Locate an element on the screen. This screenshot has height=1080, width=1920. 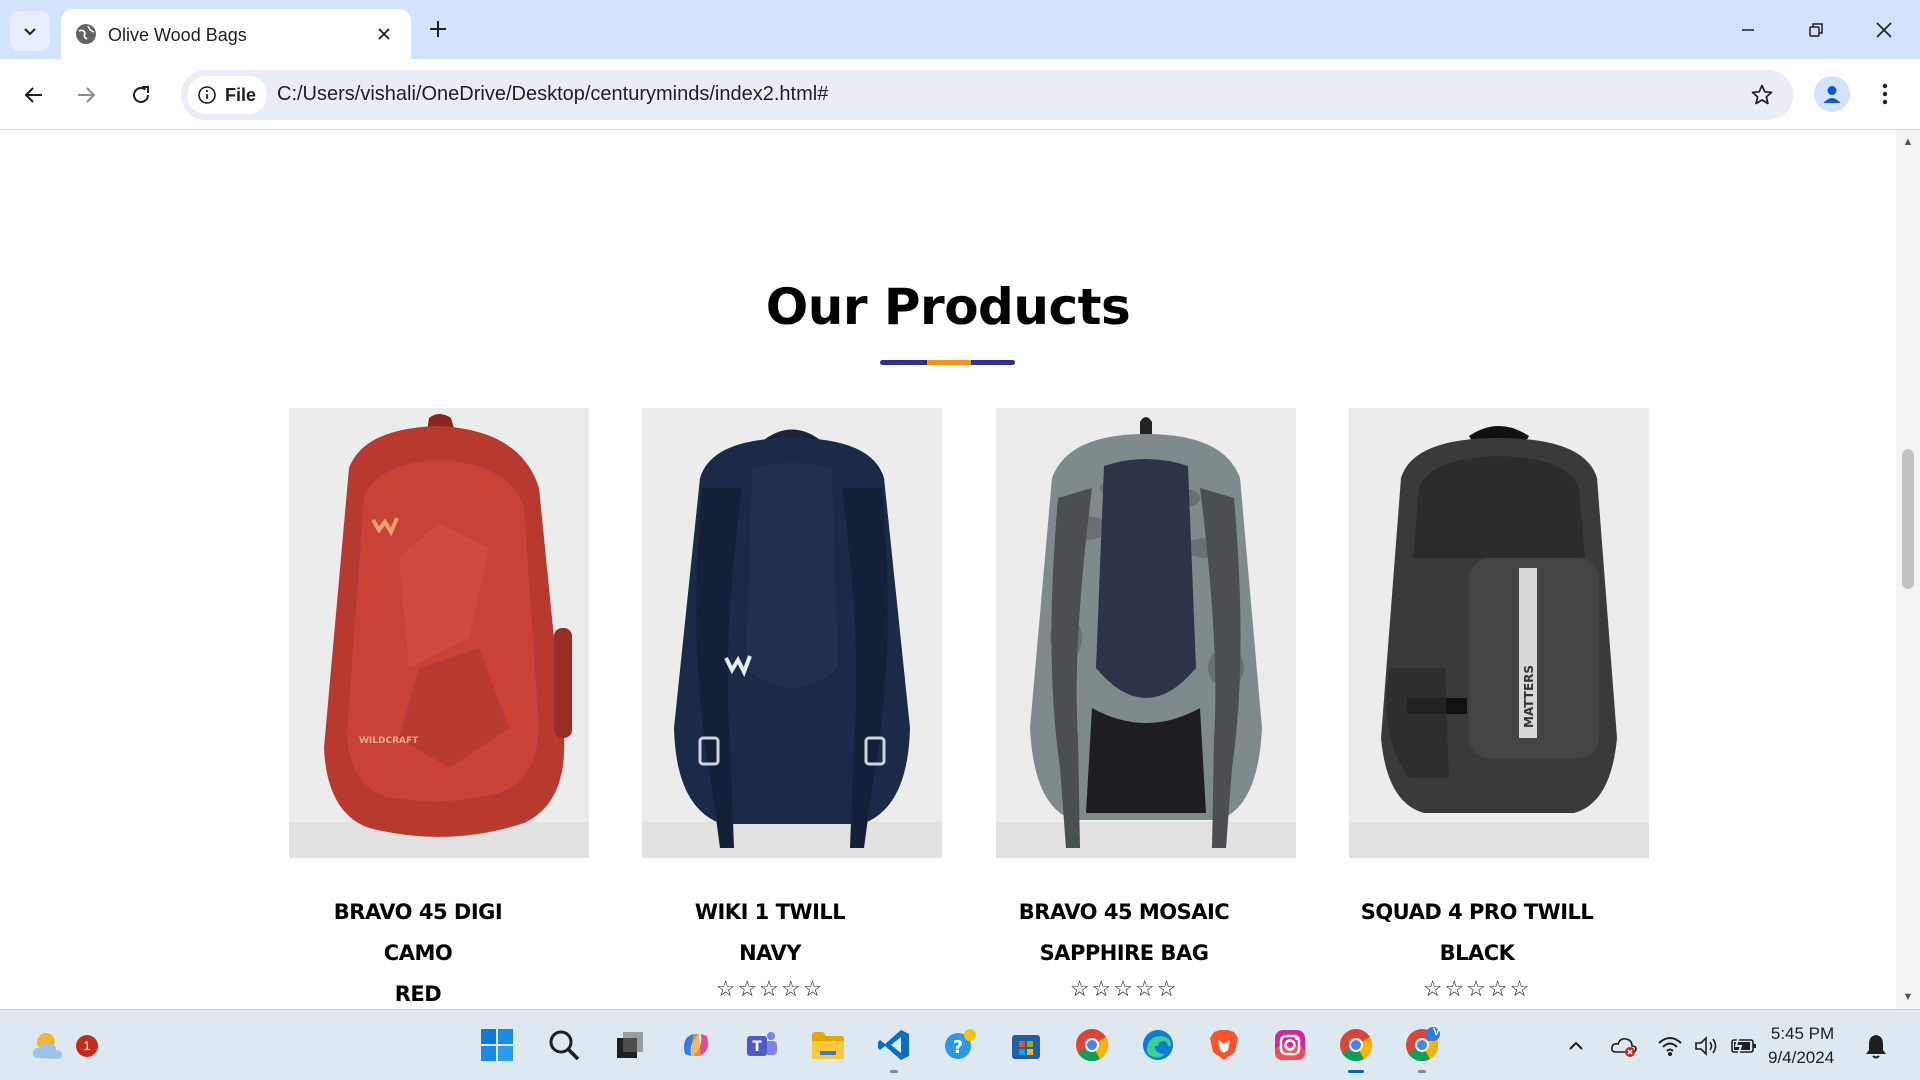
chevron-down-icon is located at coordinates (30, 32).